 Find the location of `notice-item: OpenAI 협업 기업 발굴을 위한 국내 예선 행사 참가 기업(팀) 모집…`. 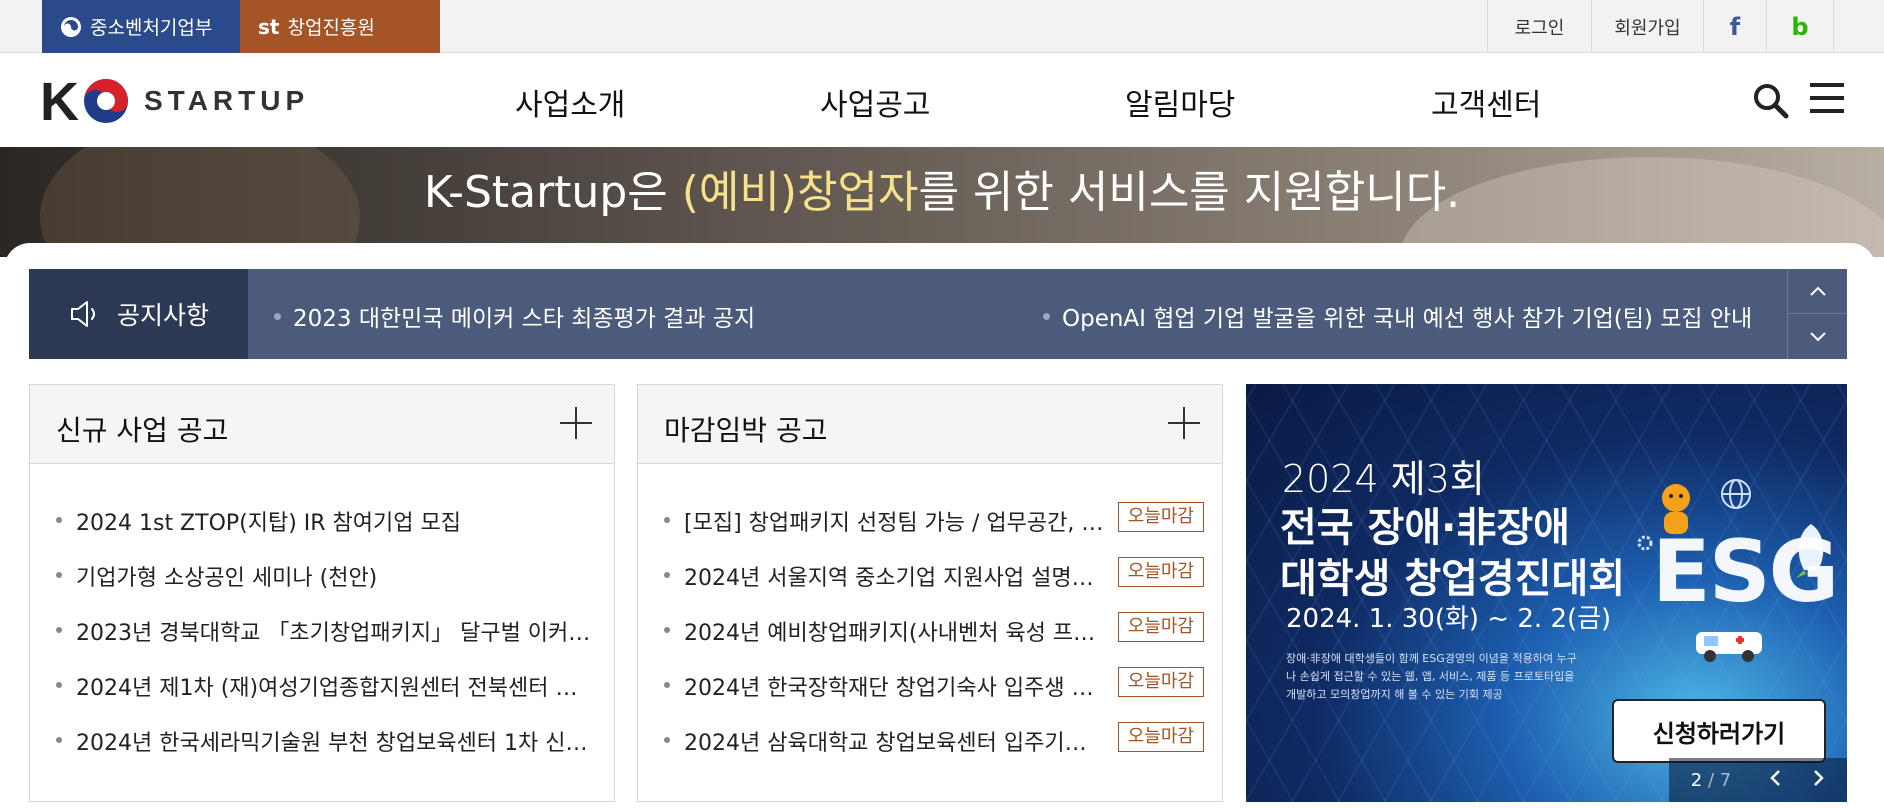

notice-item: OpenAI 협업 기업 발굴을 위한 국내 예선 행사 참가 기업(팀) 모집… is located at coordinates (1397, 316).